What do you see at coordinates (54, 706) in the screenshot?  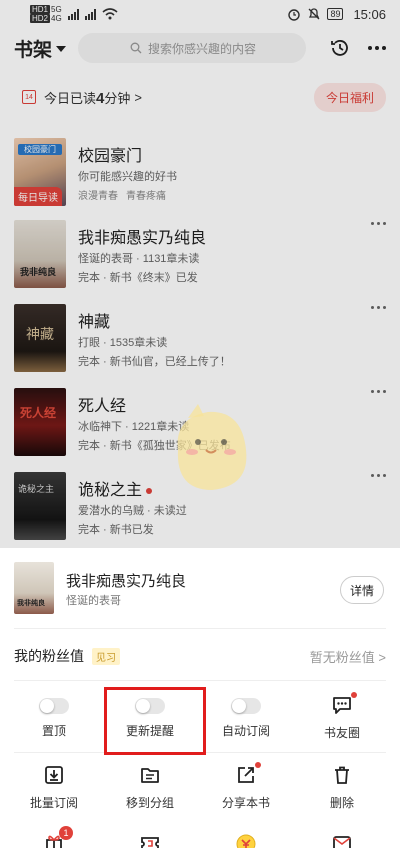 I see `pin-toggle` at bounding box center [54, 706].